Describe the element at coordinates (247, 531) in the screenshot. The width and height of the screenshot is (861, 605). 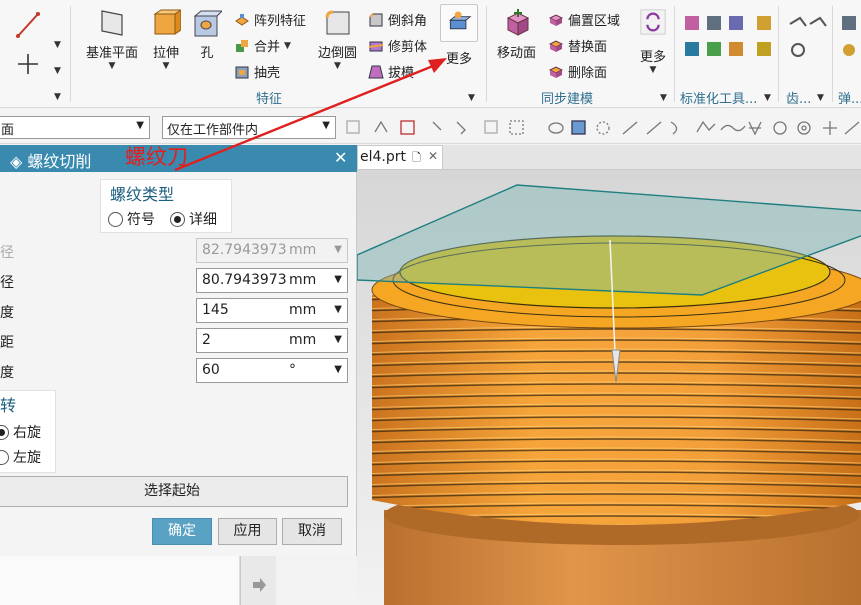
I see `apply-button: 应用` at that location.